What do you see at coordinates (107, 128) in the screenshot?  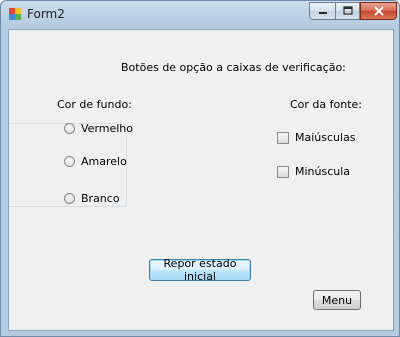 I see `radio-vermelho-label: Vermelho` at bounding box center [107, 128].